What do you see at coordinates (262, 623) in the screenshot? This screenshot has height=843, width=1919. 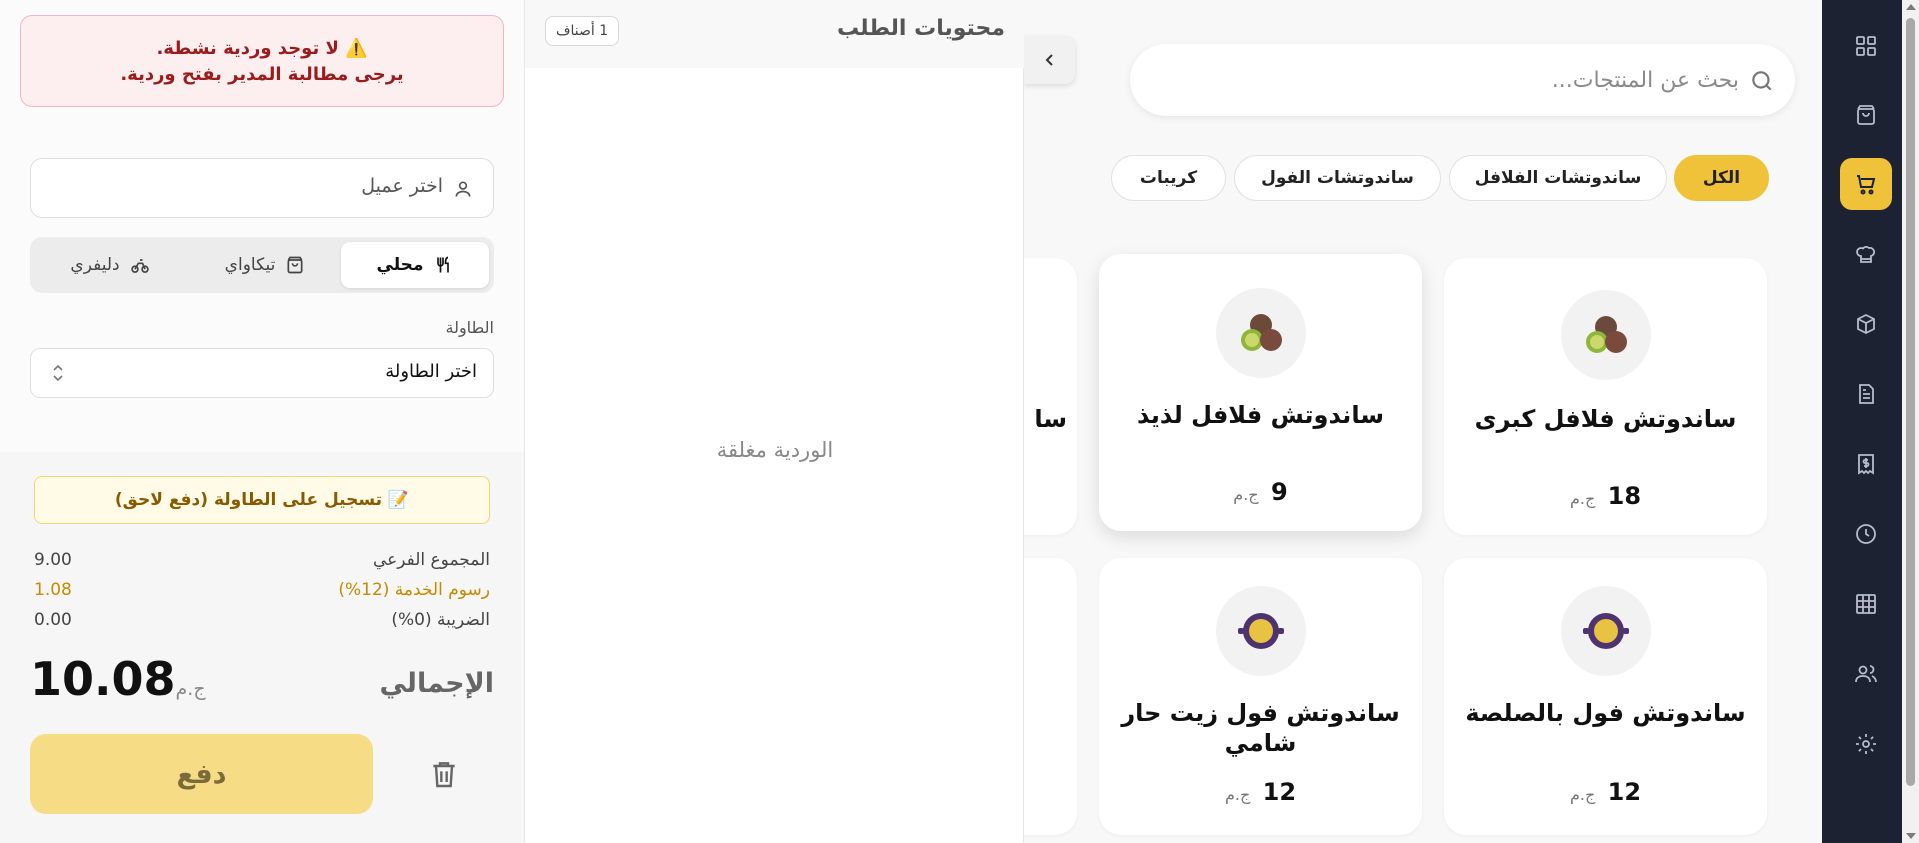 I see `tax-row: الضريبة (0%) 0.00` at bounding box center [262, 623].